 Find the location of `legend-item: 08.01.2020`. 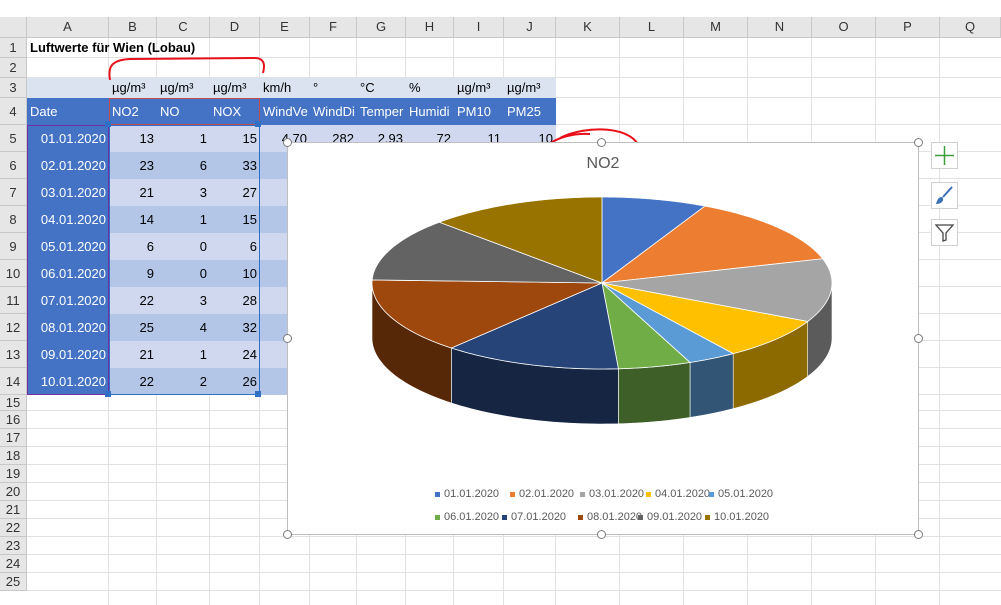

legend-item: 08.01.2020 is located at coordinates (610, 517).